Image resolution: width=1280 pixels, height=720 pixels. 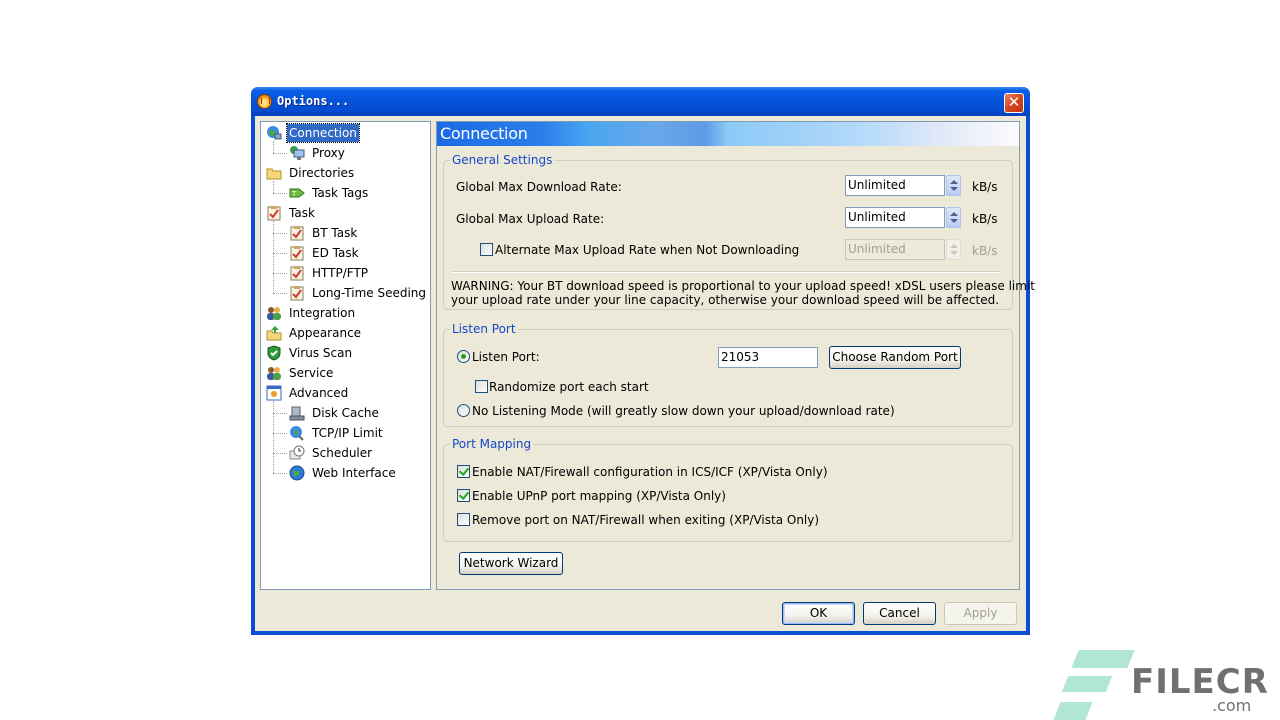 I want to click on computer-network-icon, so click(x=297, y=153).